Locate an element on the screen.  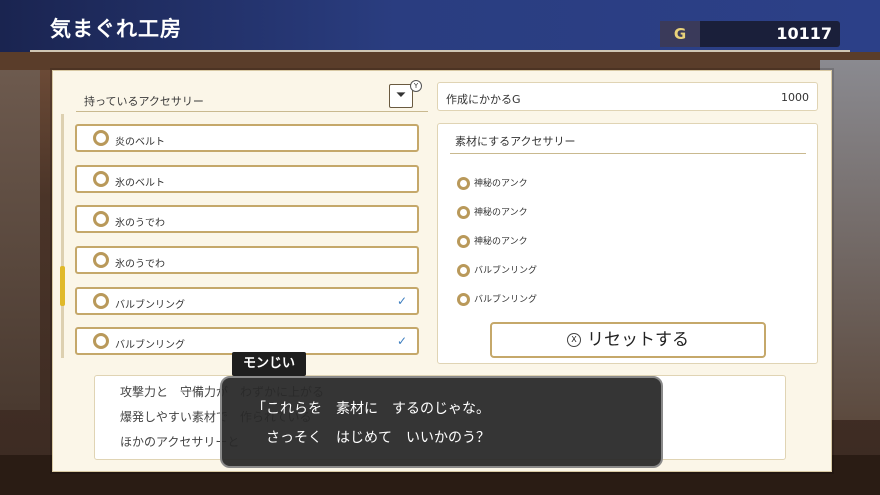
item-label: 炎のベルト is located at coordinates (140, 142).